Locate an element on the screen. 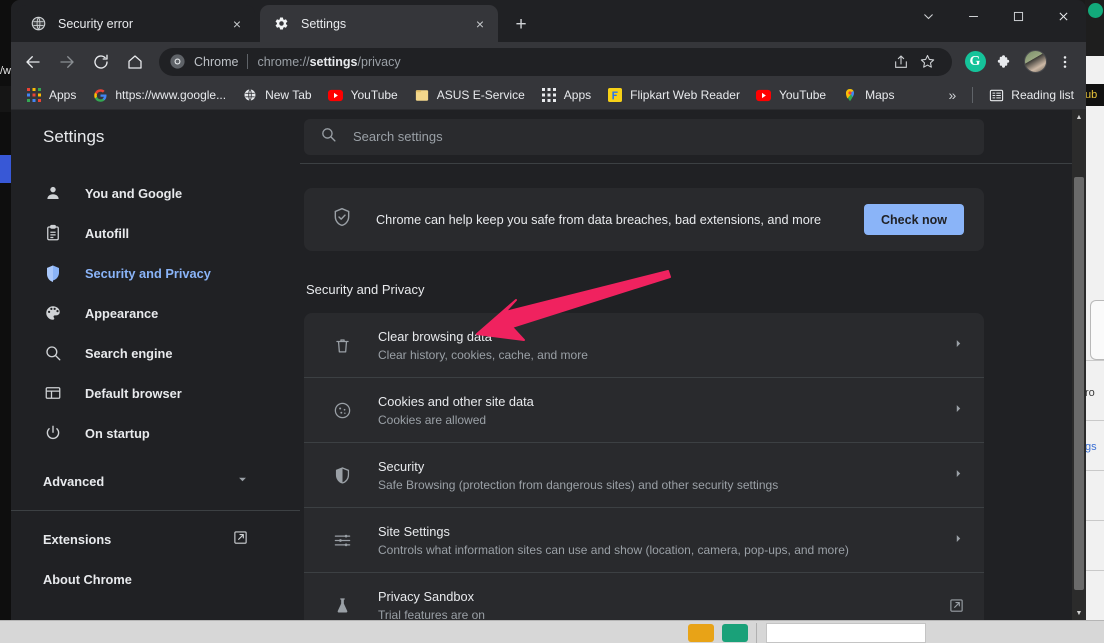 Image resolution: width=1104 pixels, height=643 pixels. reading-list-button: Reading list is located at coordinates (1028, 95).